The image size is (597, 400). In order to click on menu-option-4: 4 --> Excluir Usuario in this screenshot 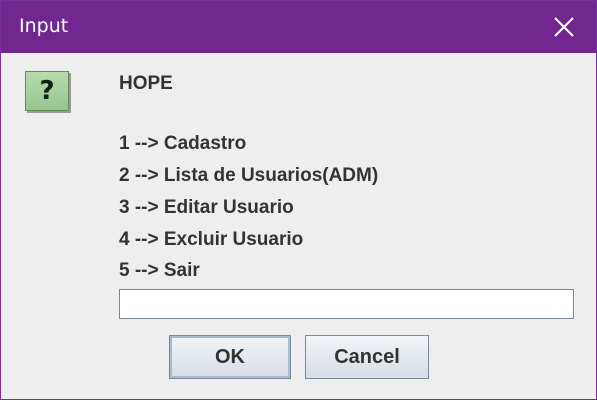, I will do `click(211, 239)`.